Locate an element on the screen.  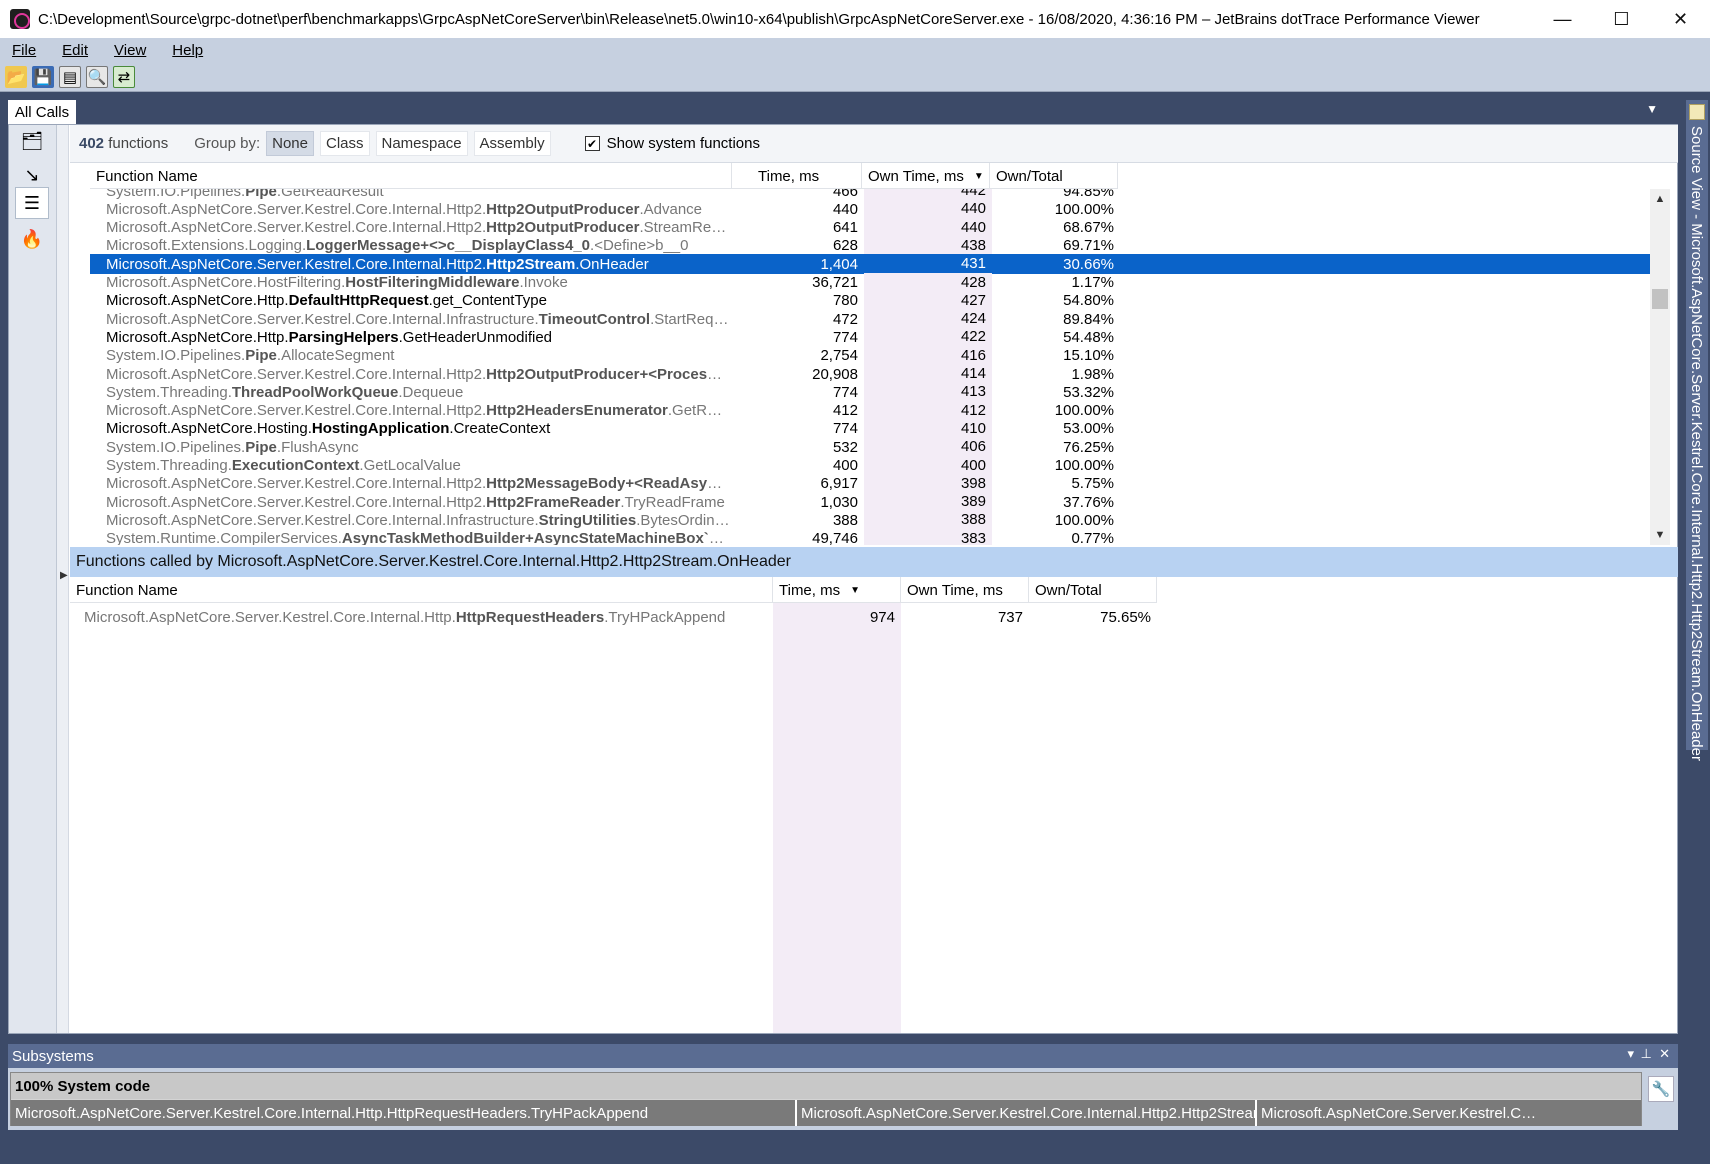
group-by-none-button: None is located at coordinates (290, 143).